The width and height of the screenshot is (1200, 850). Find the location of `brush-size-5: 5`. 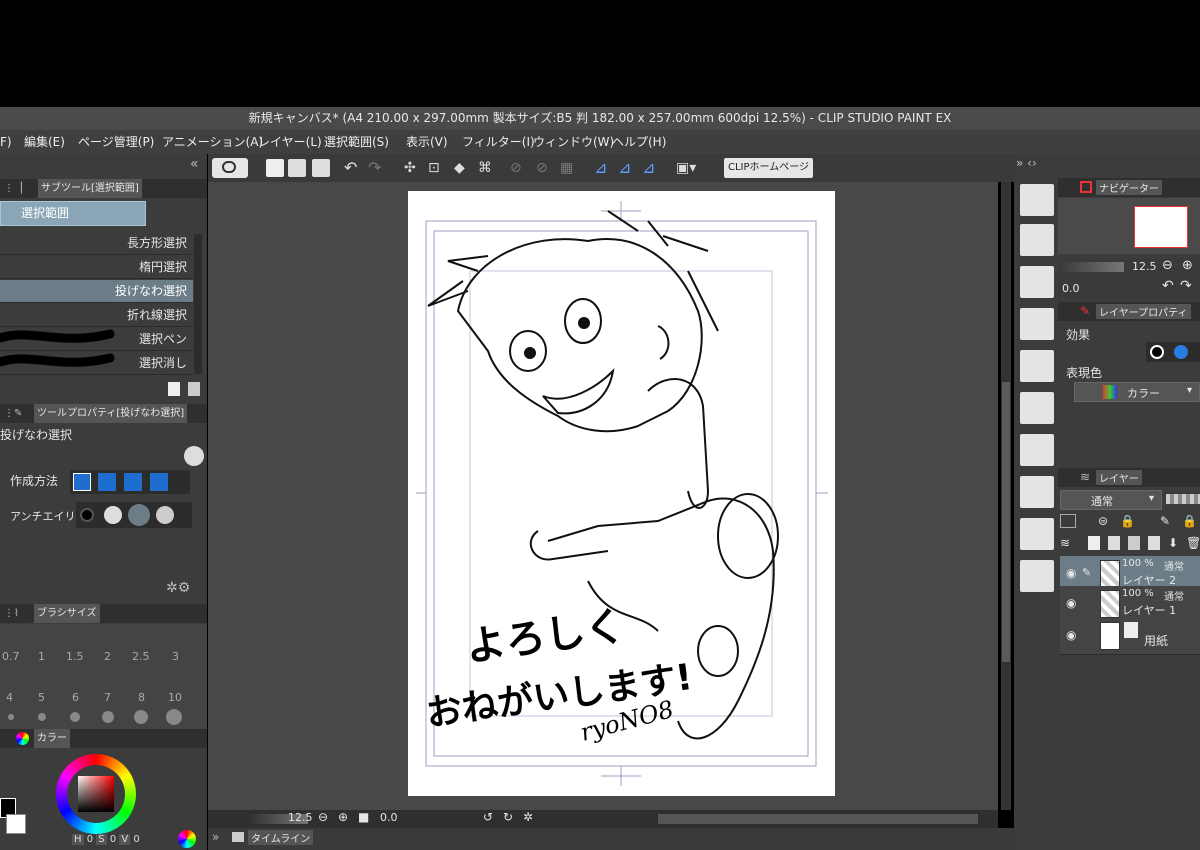

brush-size-5: 5 is located at coordinates (41, 697).